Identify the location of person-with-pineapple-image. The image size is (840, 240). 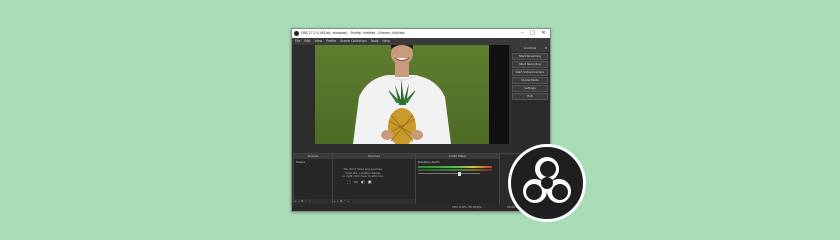
(402, 94).